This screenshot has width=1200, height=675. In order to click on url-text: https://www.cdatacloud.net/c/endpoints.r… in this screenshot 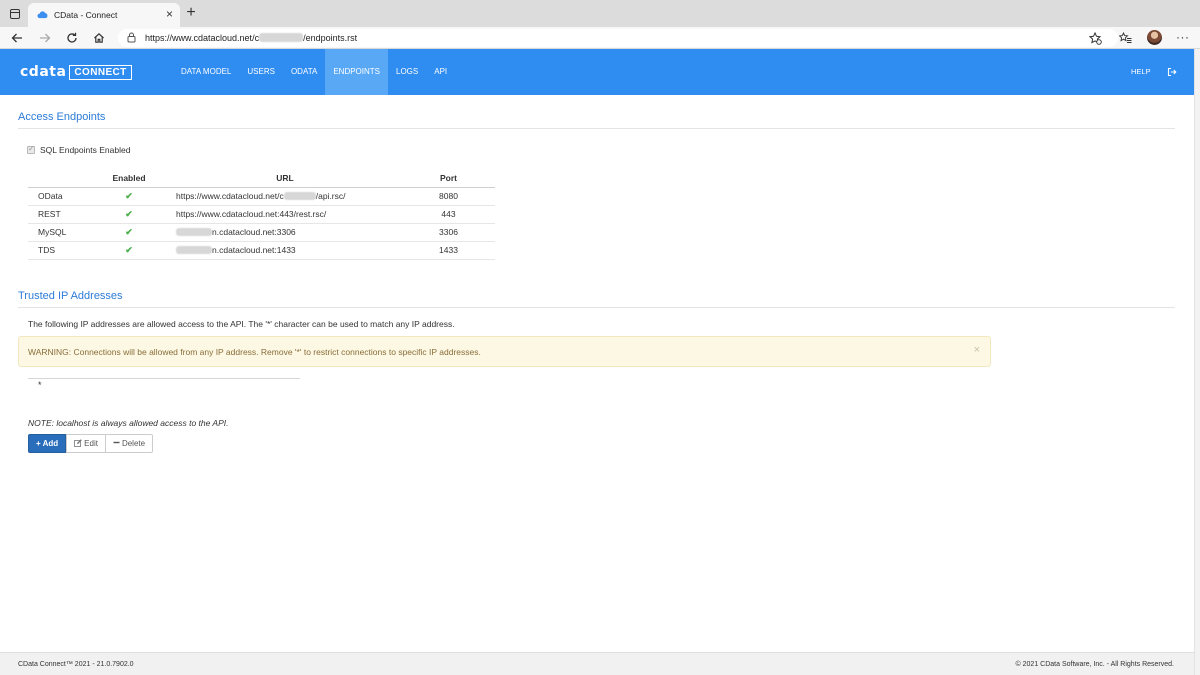, I will do `click(251, 38)`.